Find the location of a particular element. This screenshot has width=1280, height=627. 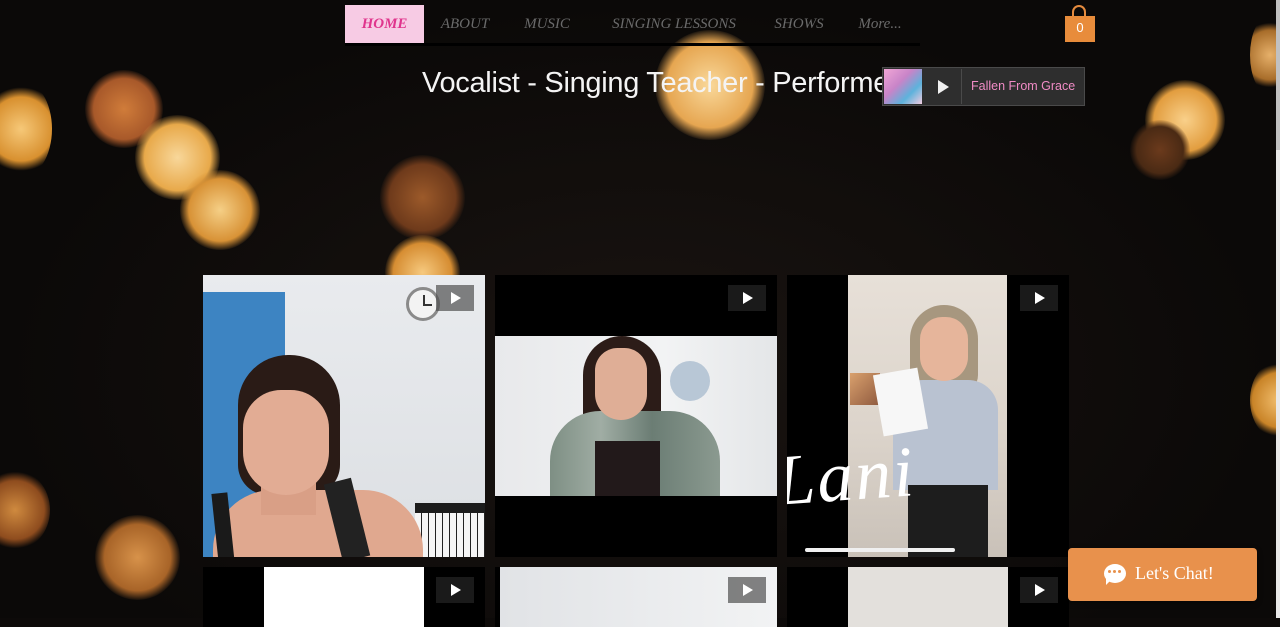

signature-logo: Lani is located at coordinates (852, 476).